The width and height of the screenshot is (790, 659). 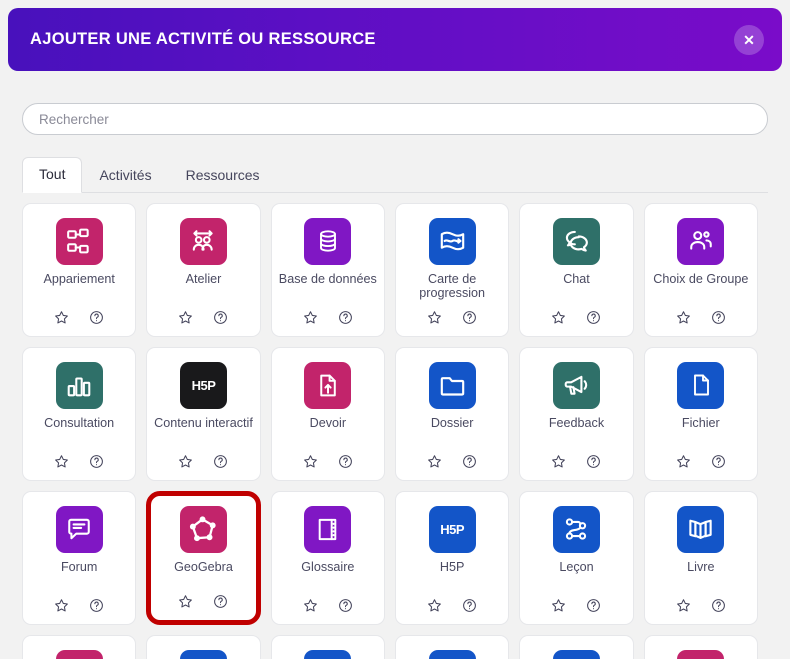 I want to click on megaphone-icon, so click(x=576, y=385).